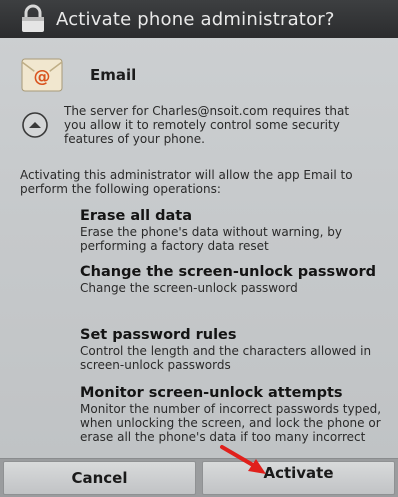  What do you see at coordinates (33, 19) in the screenshot?
I see `lock-icon` at bounding box center [33, 19].